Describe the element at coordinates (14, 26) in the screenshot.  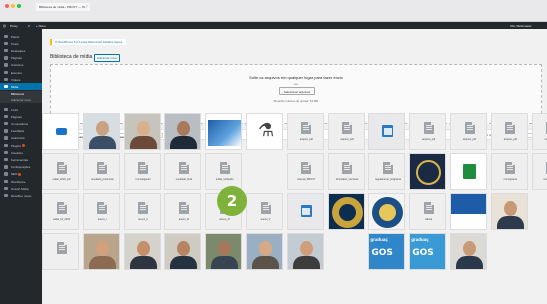
I see `admin-bar-site: Proxy` at that location.